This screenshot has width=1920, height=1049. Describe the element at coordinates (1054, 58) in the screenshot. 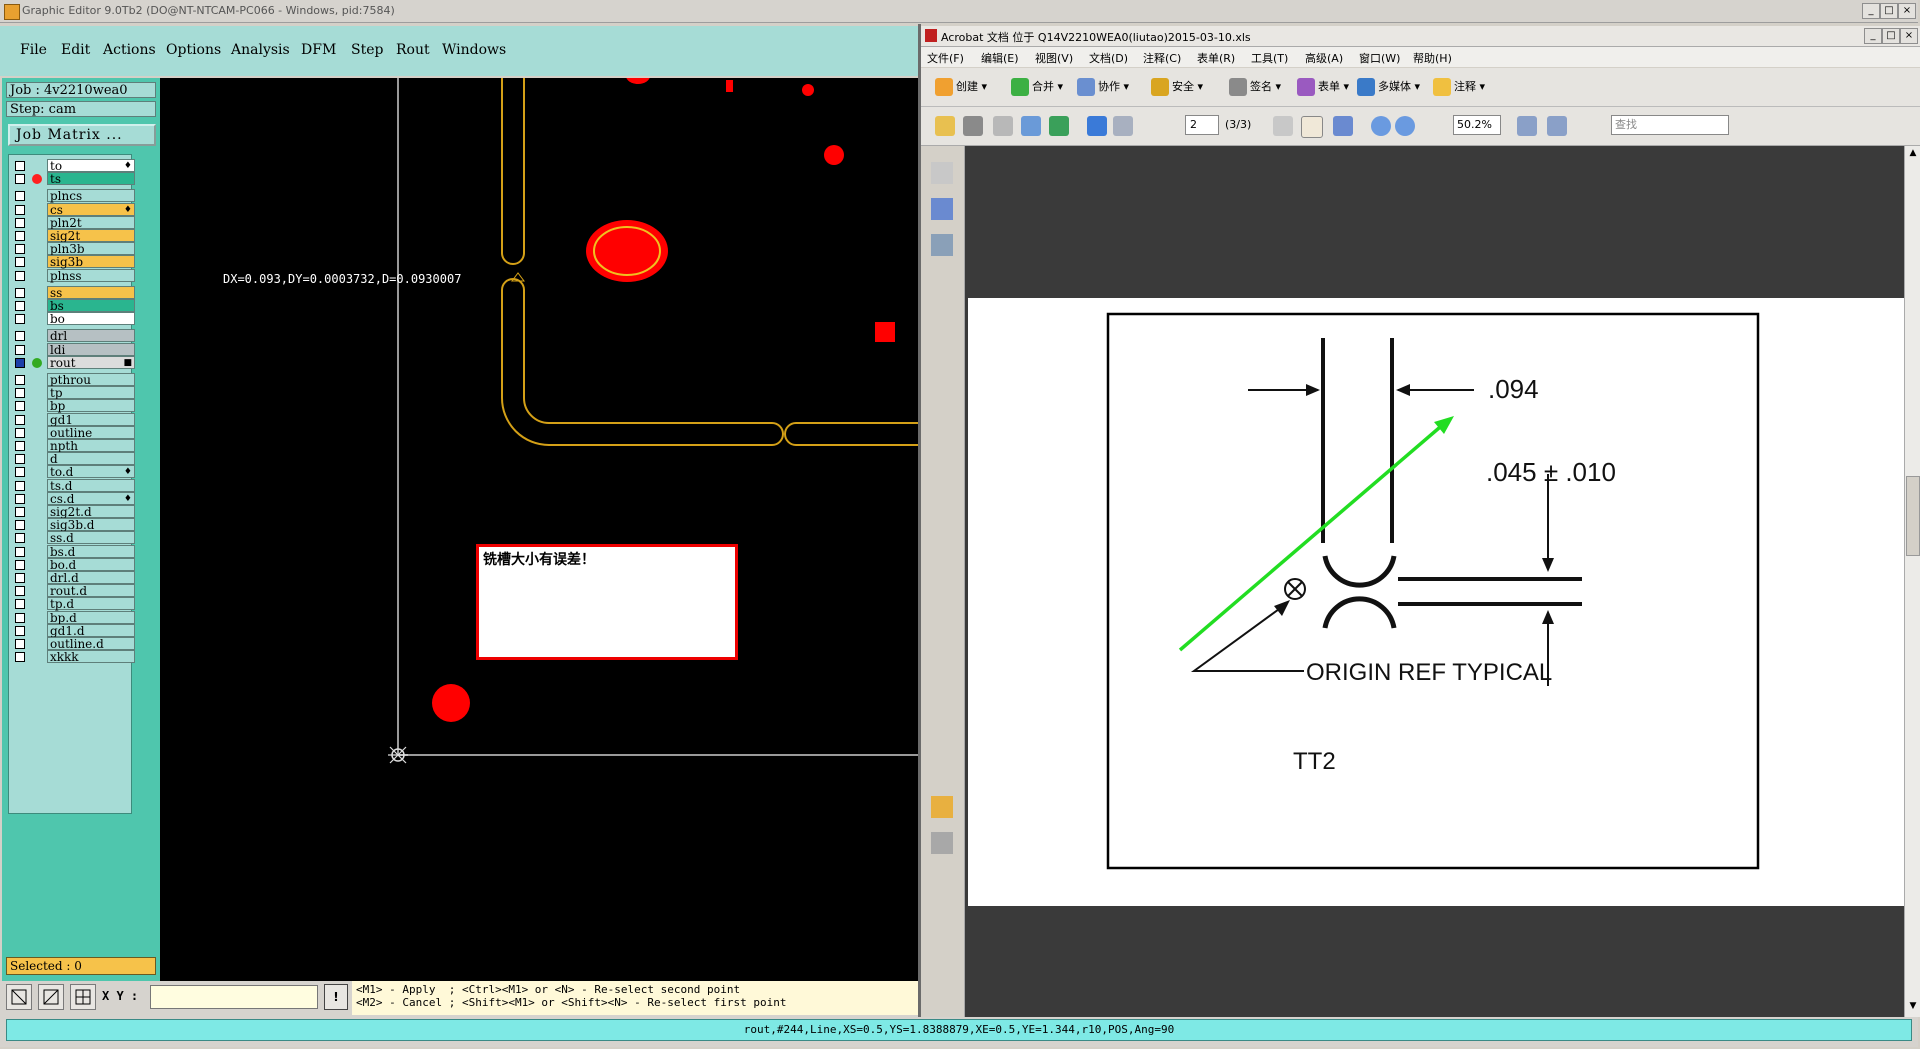

I see `acro-menu-view: 视图(V)` at that location.